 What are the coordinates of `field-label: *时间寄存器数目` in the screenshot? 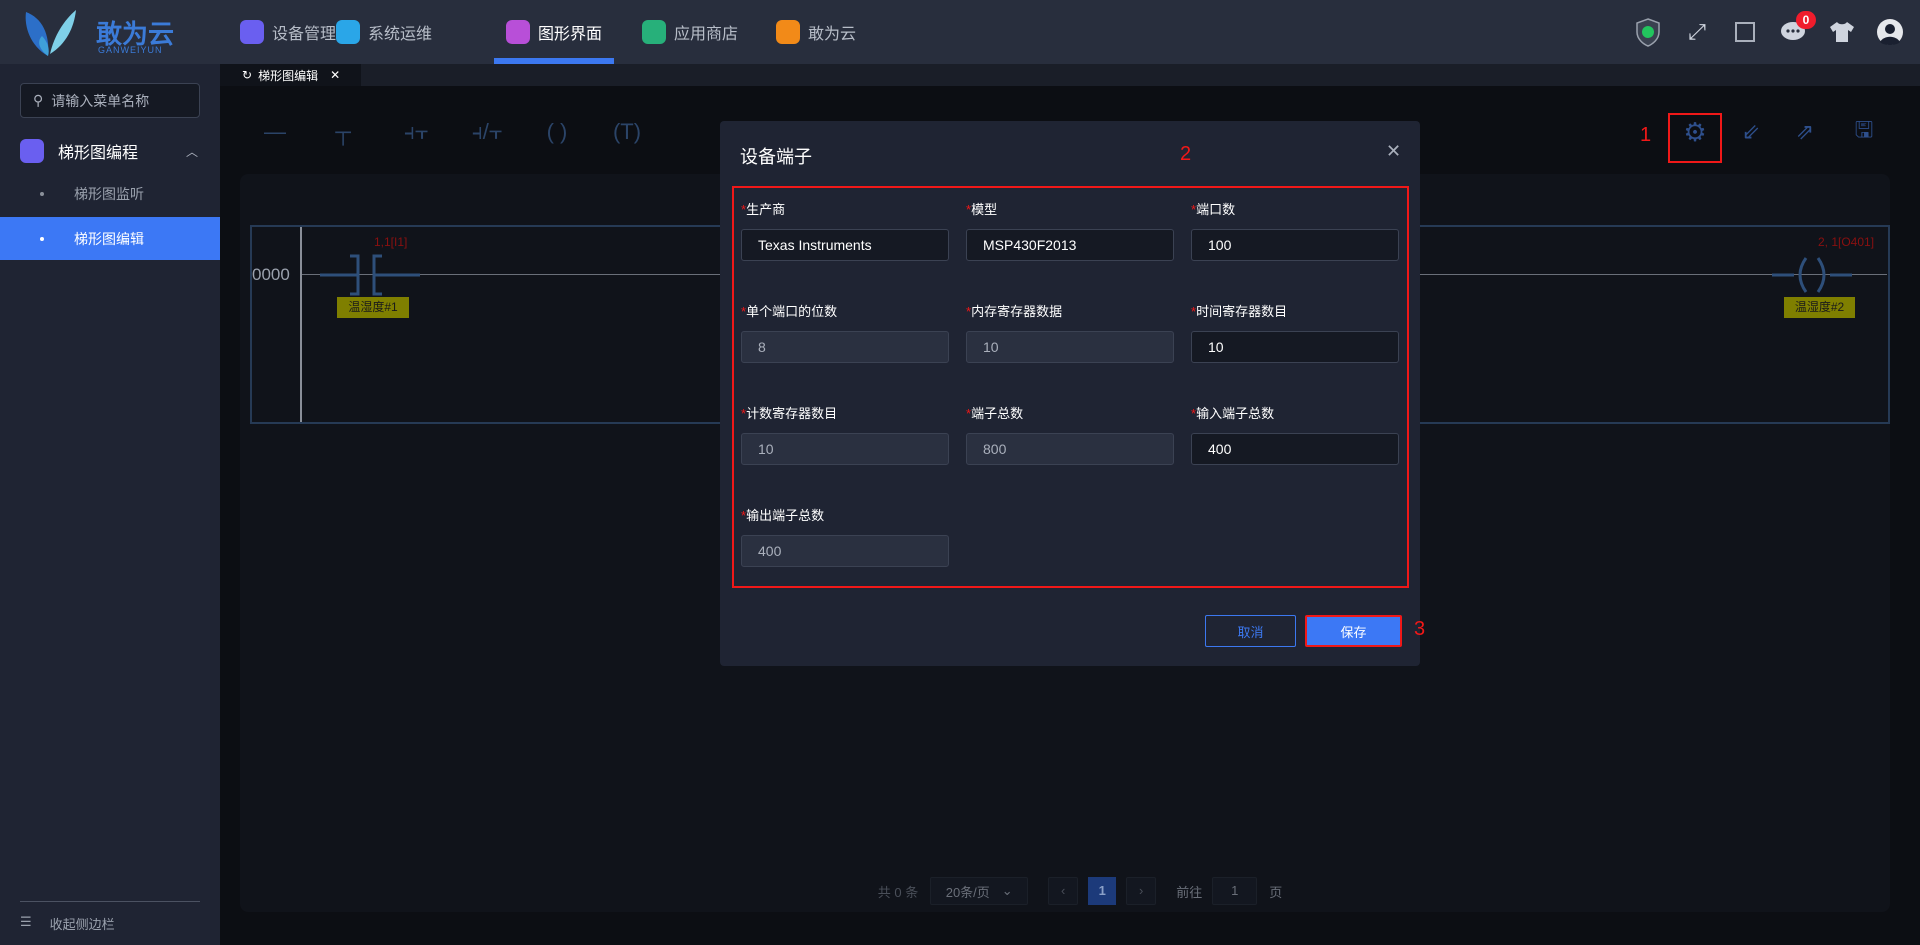 It's located at (1239, 310).